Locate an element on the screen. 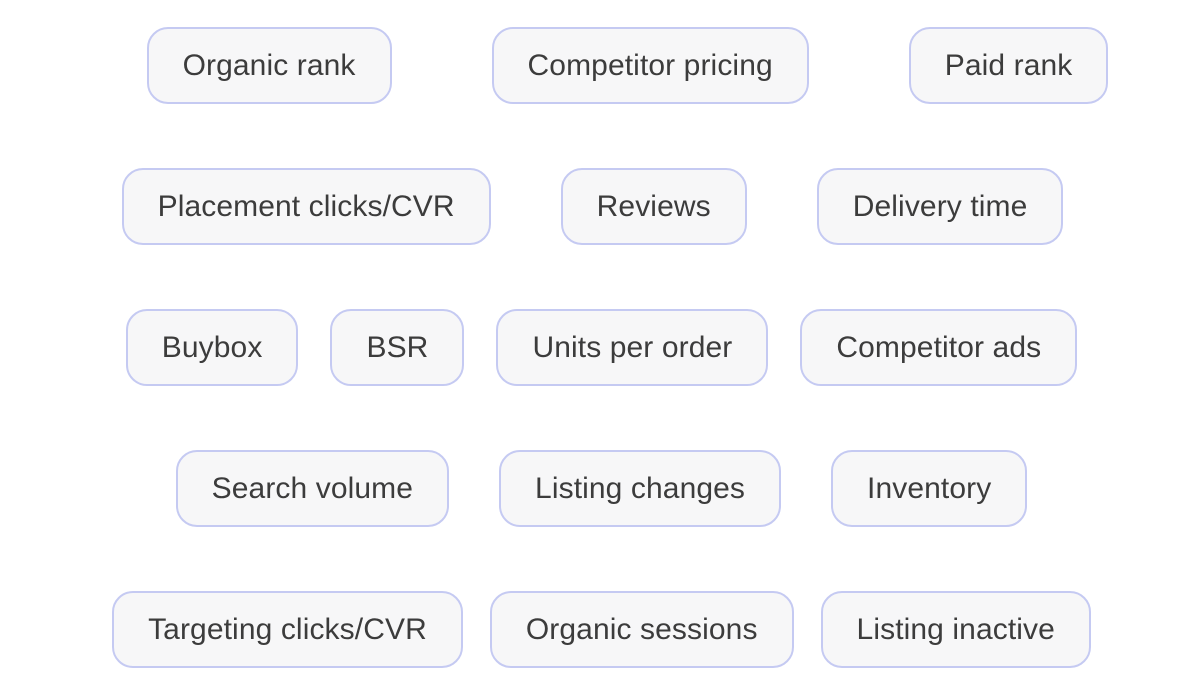 Image resolution: width=1199 pixels, height=693 pixels. tag-label: BSR is located at coordinates (397, 347).